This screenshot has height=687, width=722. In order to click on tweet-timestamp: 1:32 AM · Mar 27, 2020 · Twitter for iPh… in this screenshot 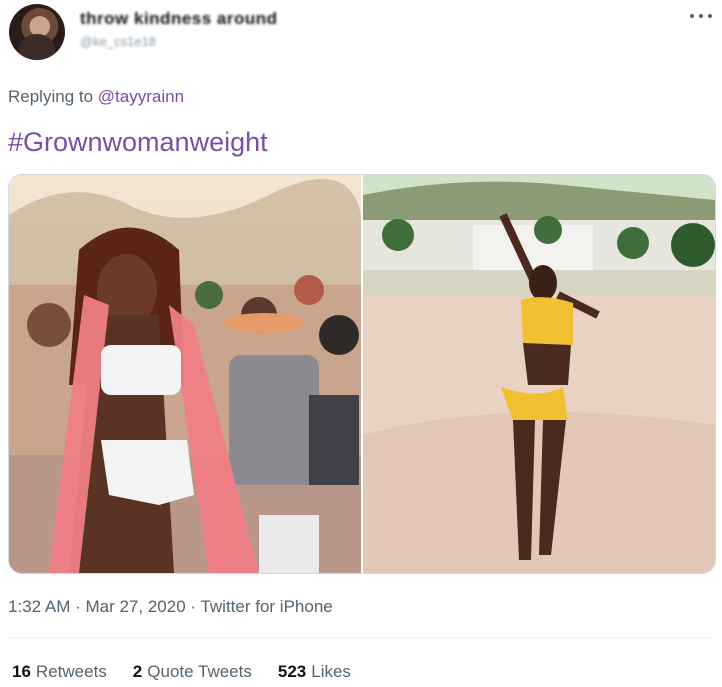, I will do `click(170, 607)`.